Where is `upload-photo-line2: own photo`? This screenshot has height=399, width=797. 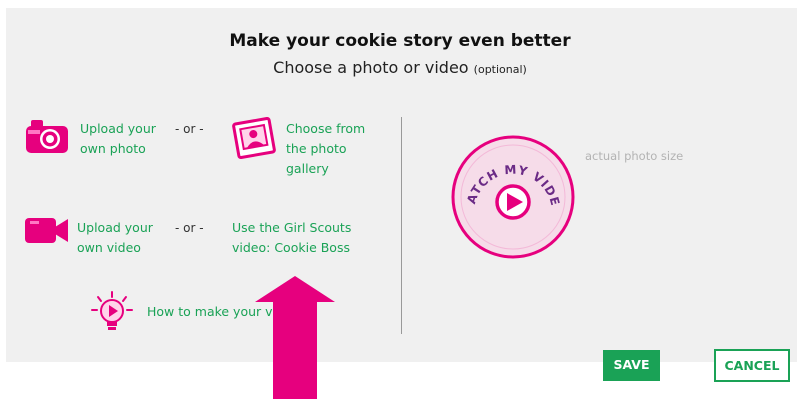 upload-photo-line2: own photo is located at coordinates (113, 148).